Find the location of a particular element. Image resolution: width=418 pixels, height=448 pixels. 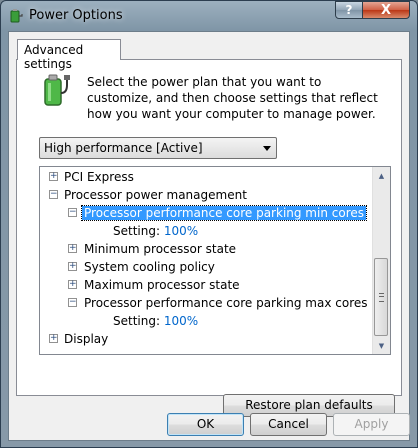

window-title: Power Options is located at coordinates (76, 15).